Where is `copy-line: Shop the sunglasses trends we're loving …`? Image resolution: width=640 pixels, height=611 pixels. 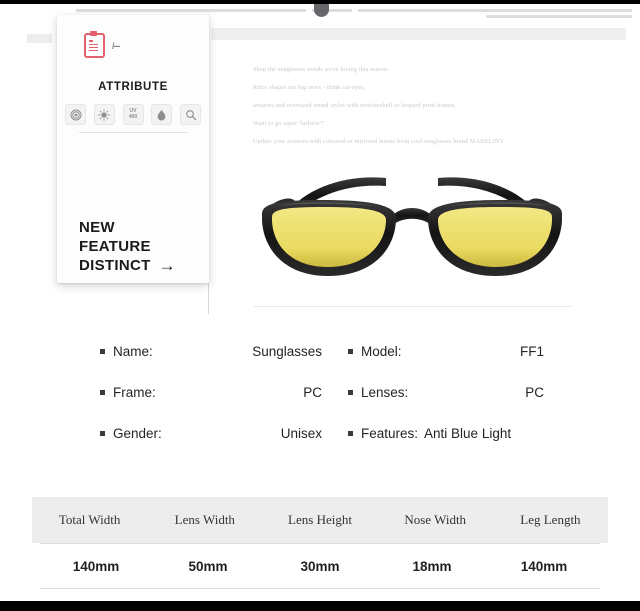
copy-line: Shop the sunglasses trends we're loving … is located at coordinates (321, 69).